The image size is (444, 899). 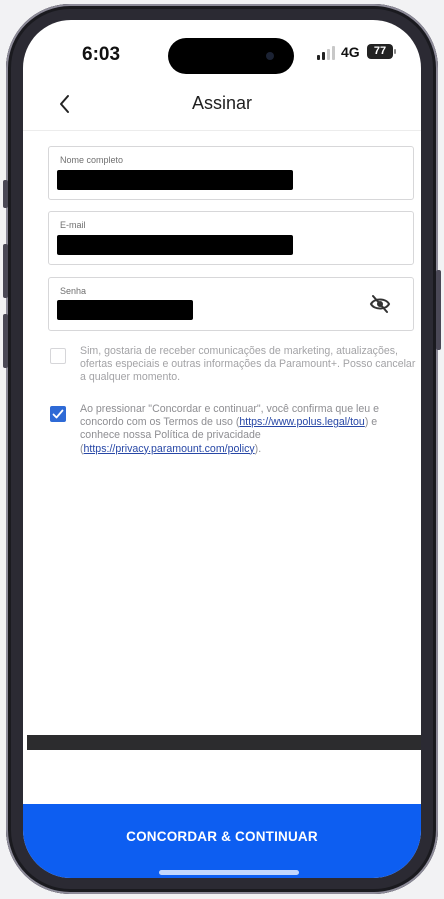 What do you see at coordinates (5, 194) in the screenshot?
I see `silent-switch` at bounding box center [5, 194].